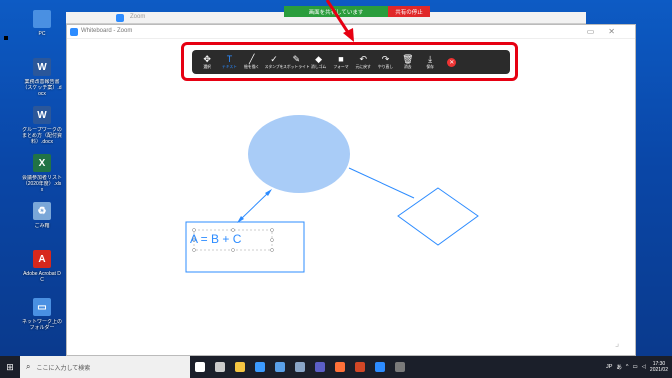  Describe the element at coordinates (348, 35) in the screenshot. I see `arrowhead-icon` at that location.